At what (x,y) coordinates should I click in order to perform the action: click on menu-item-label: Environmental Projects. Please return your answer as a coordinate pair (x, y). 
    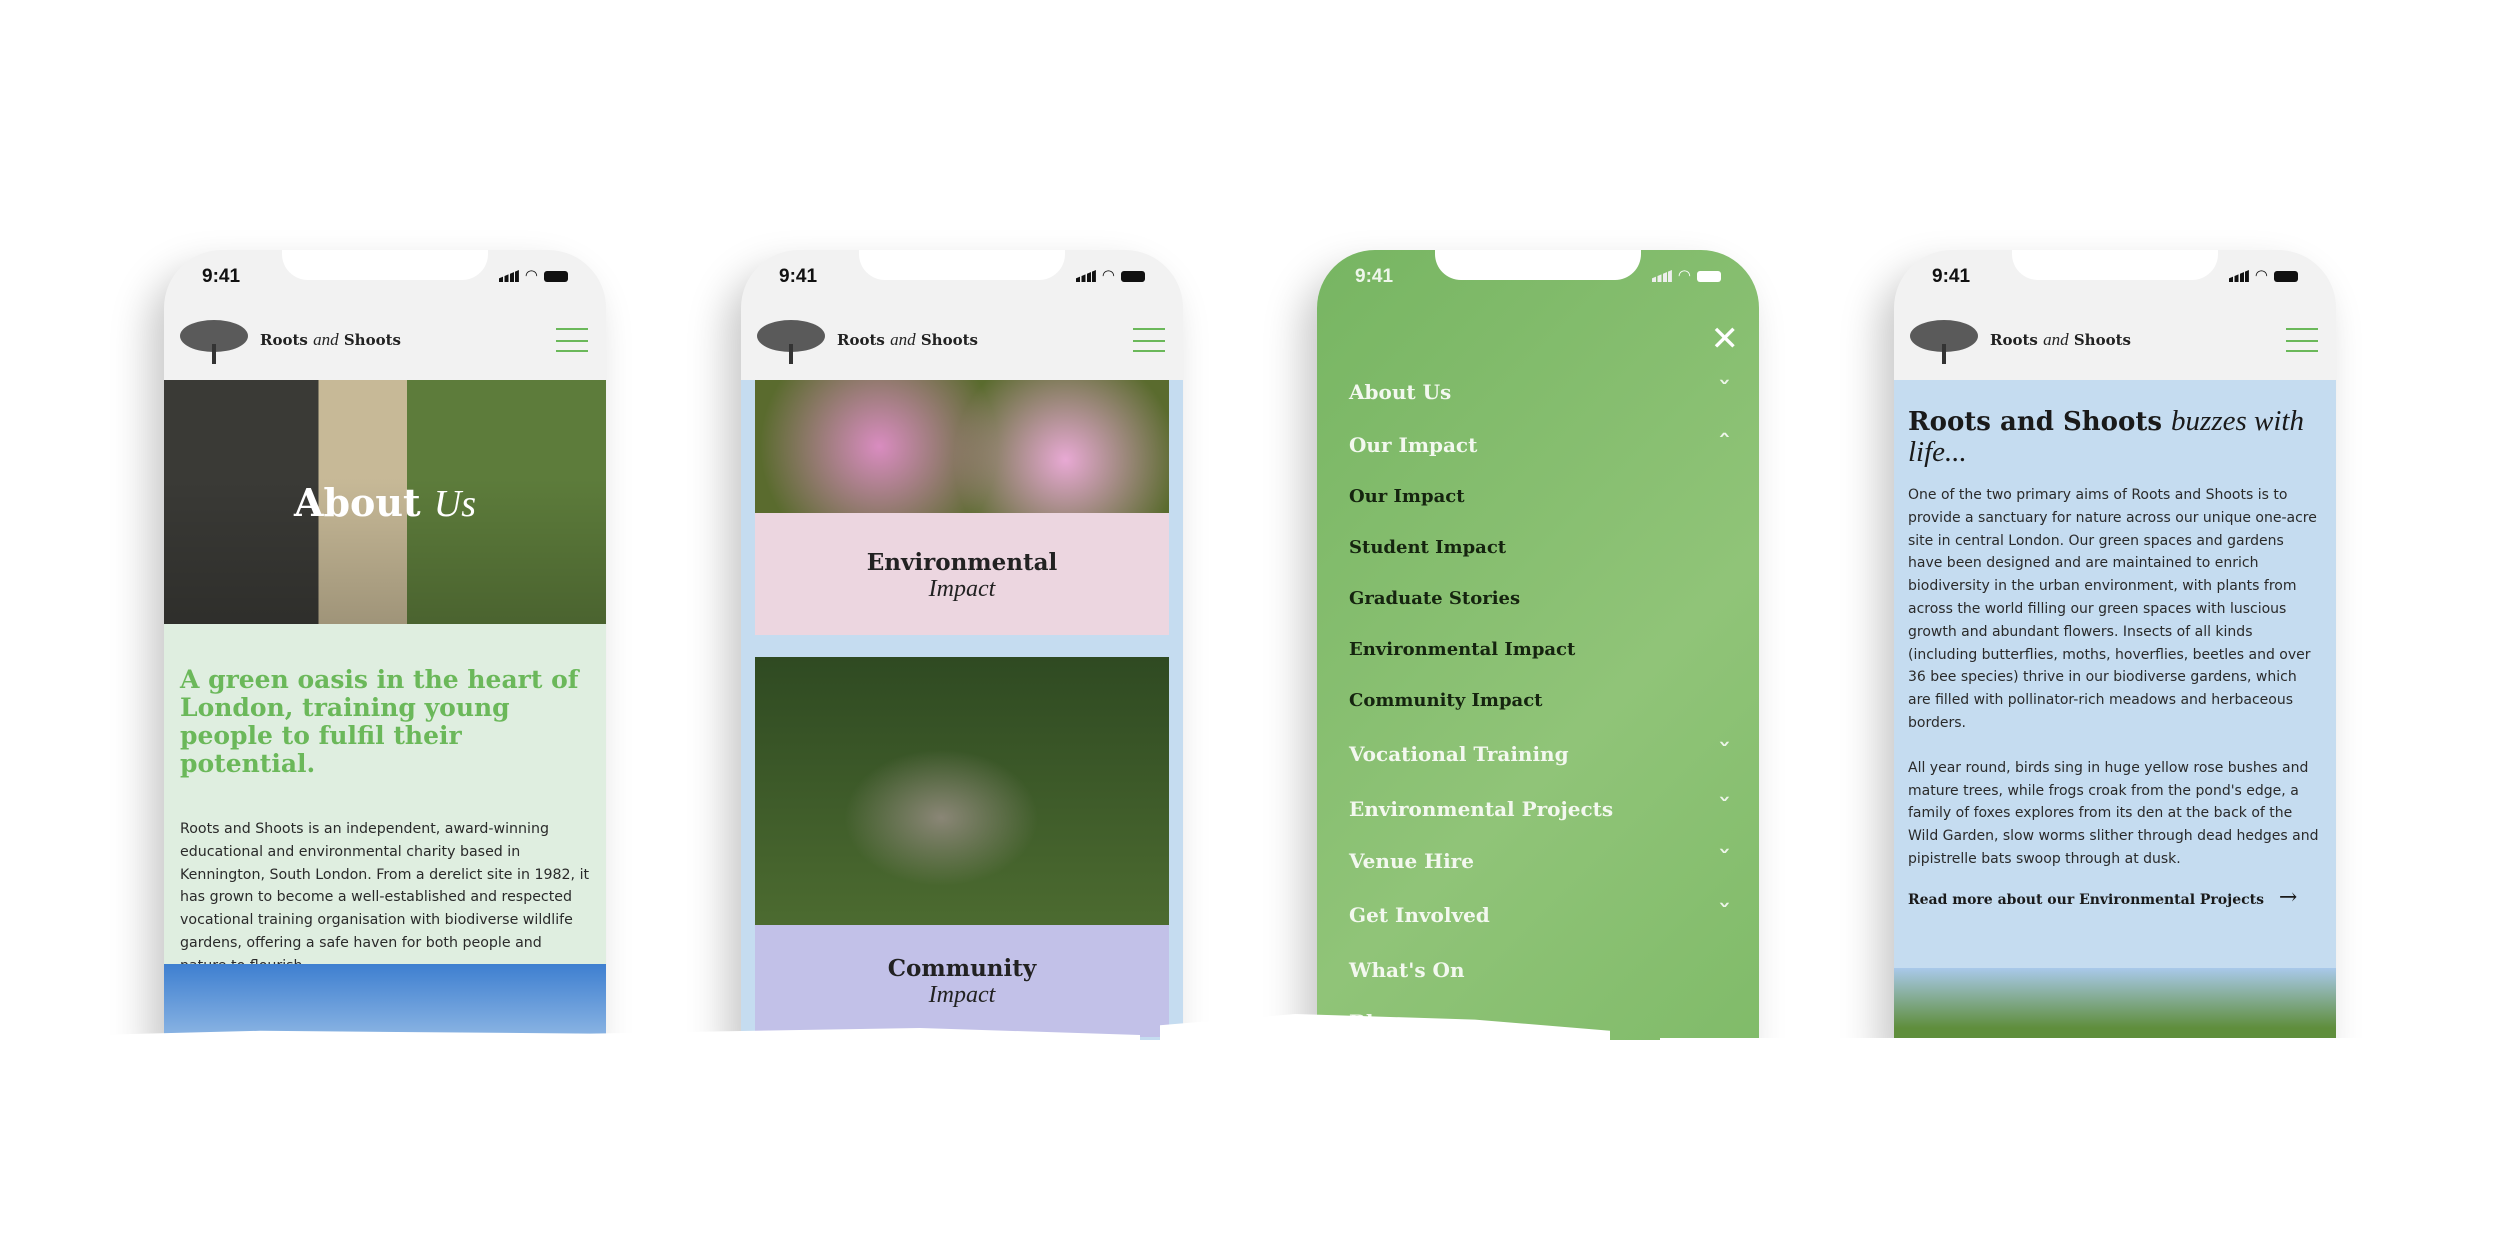
    Looking at the image, I should click on (1481, 809).